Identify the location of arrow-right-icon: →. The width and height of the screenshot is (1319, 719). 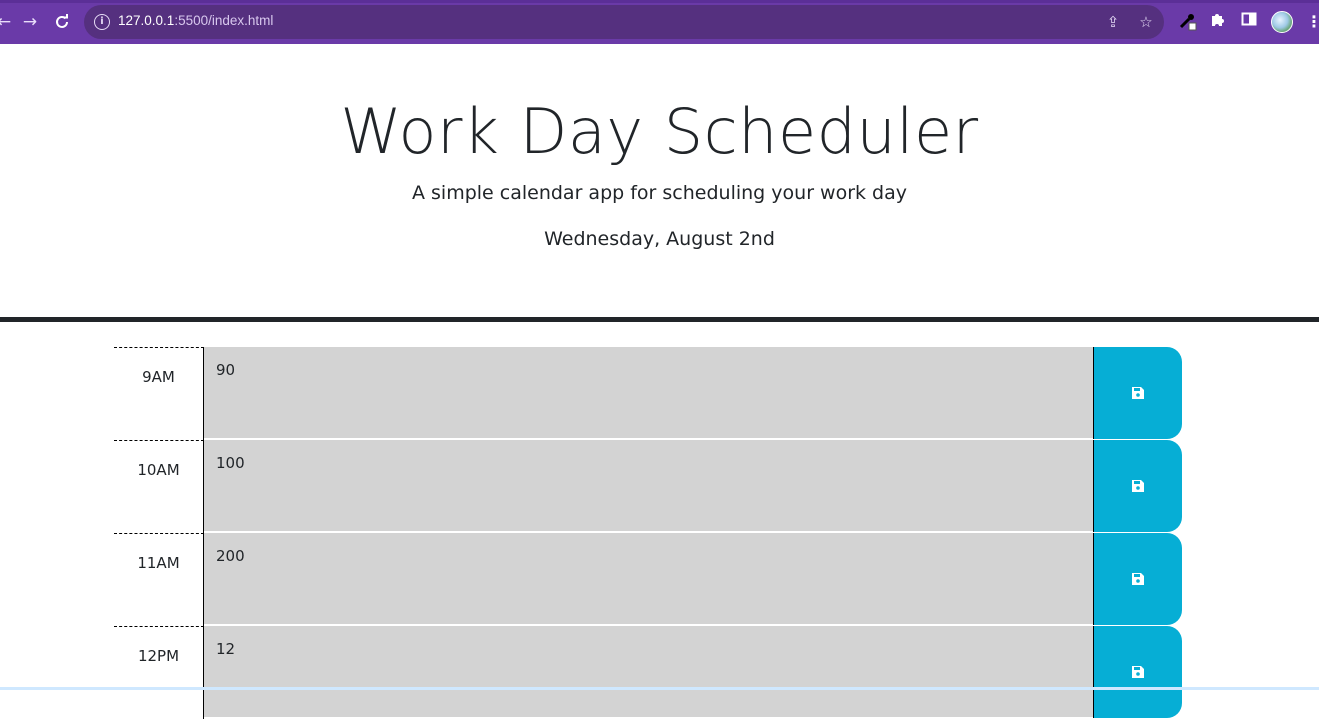
(30, 22).